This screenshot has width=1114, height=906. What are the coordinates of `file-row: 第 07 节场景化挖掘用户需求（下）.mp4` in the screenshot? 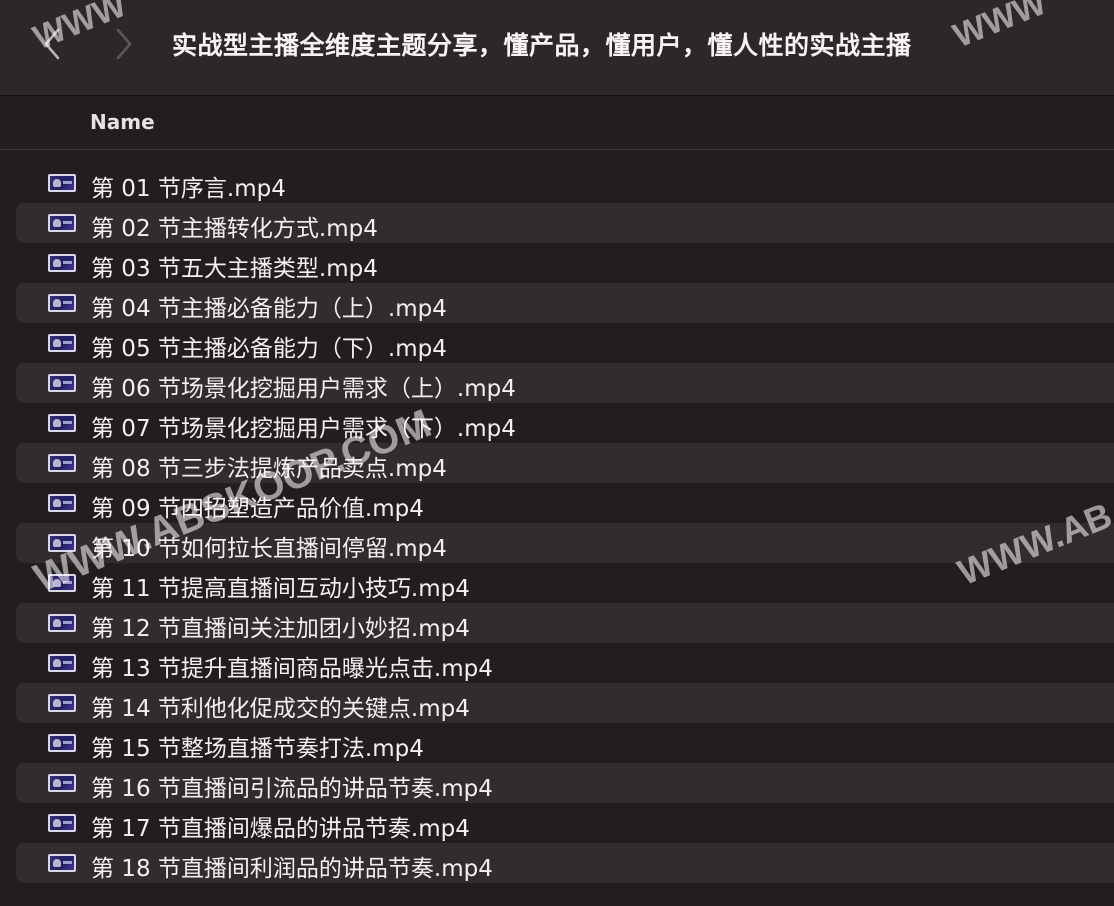 It's located at (565, 423).